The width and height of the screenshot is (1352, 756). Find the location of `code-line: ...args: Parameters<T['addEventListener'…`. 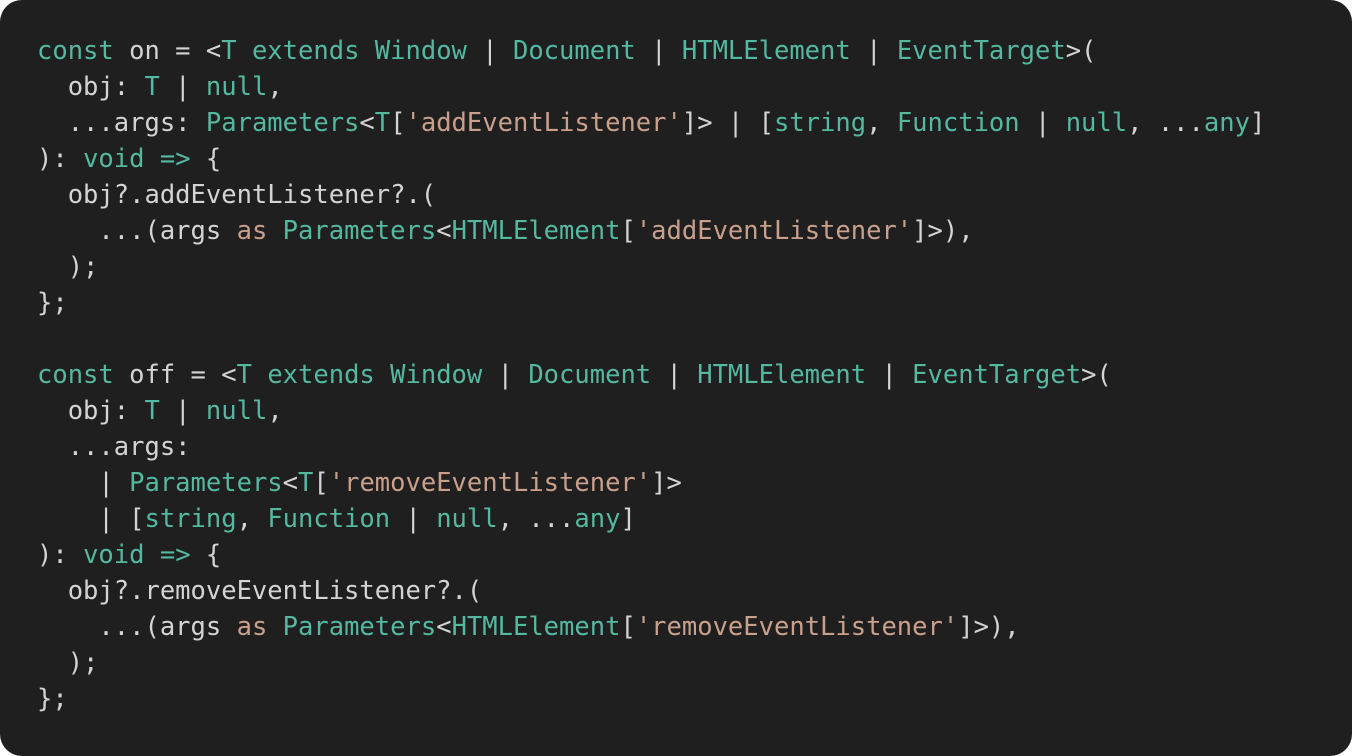

code-line: ...args: Parameters<T['addEventListener'… is located at coordinates (651, 123).